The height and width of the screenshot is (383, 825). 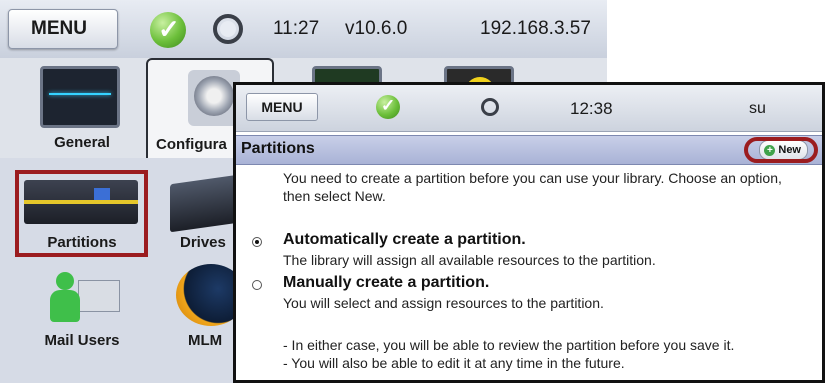 What do you see at coordinates (757, 108) in the screenshot?
I see `user-label: su` at bounding box center [757, 108].